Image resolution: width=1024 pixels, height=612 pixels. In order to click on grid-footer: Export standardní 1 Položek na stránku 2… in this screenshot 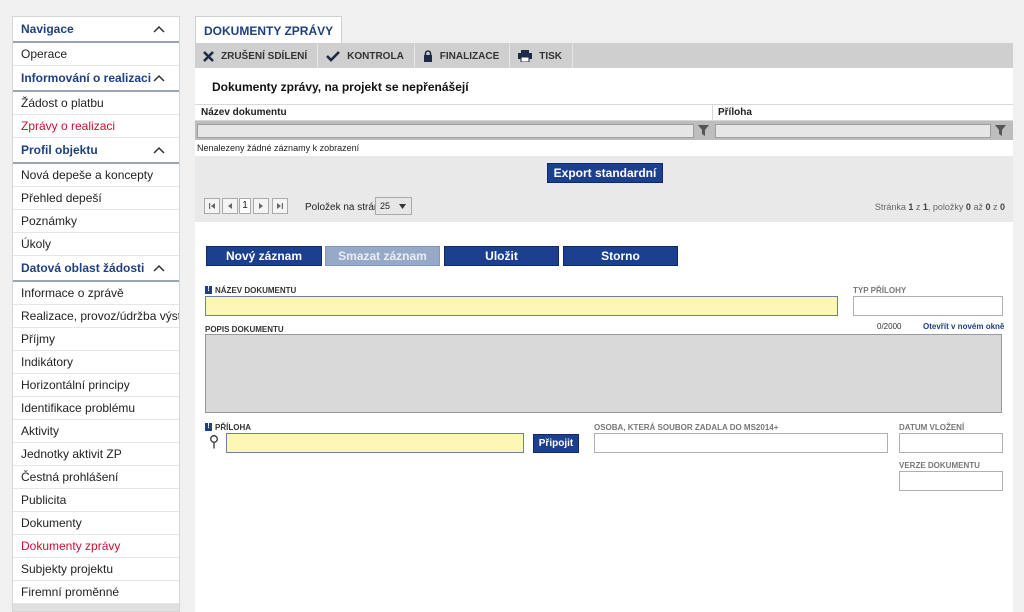, I will do `click(604, 189)`.